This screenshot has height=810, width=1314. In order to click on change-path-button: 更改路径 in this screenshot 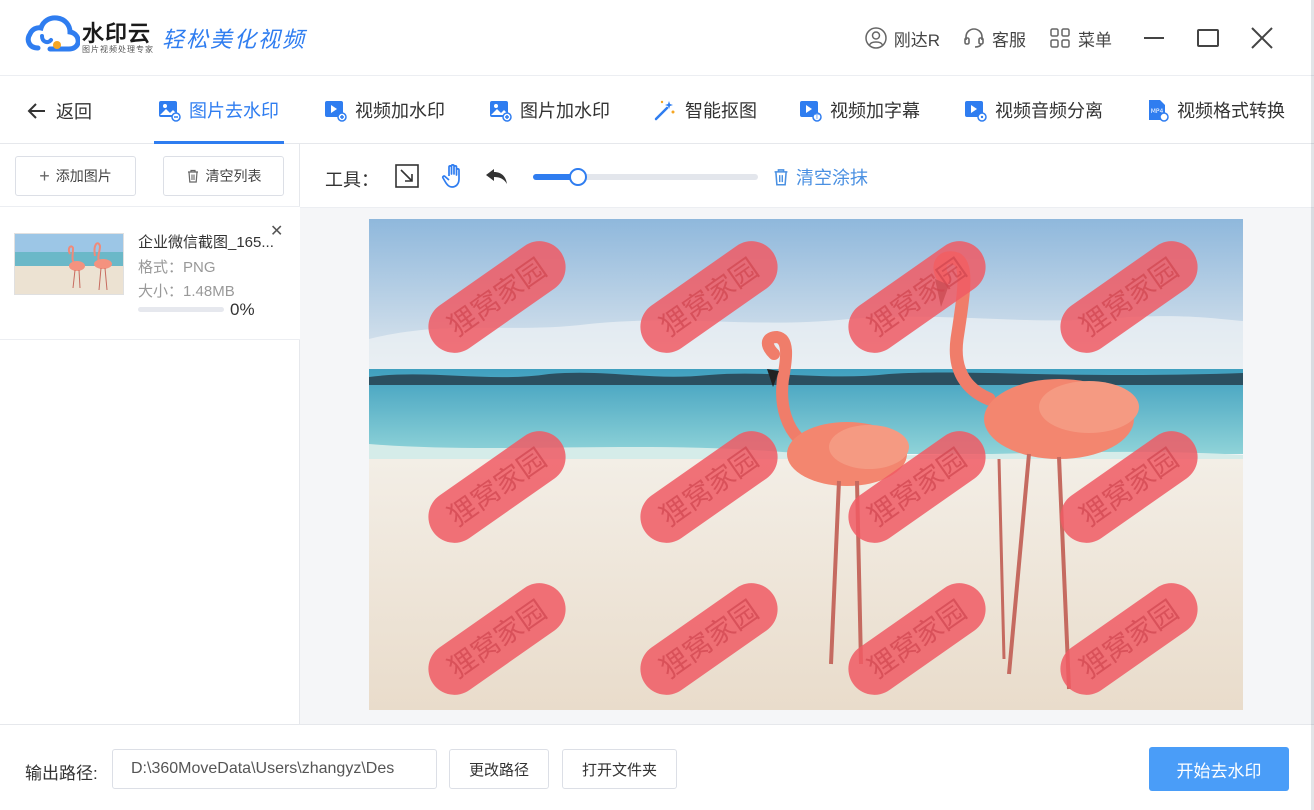, I will do `click(499, 769)`.